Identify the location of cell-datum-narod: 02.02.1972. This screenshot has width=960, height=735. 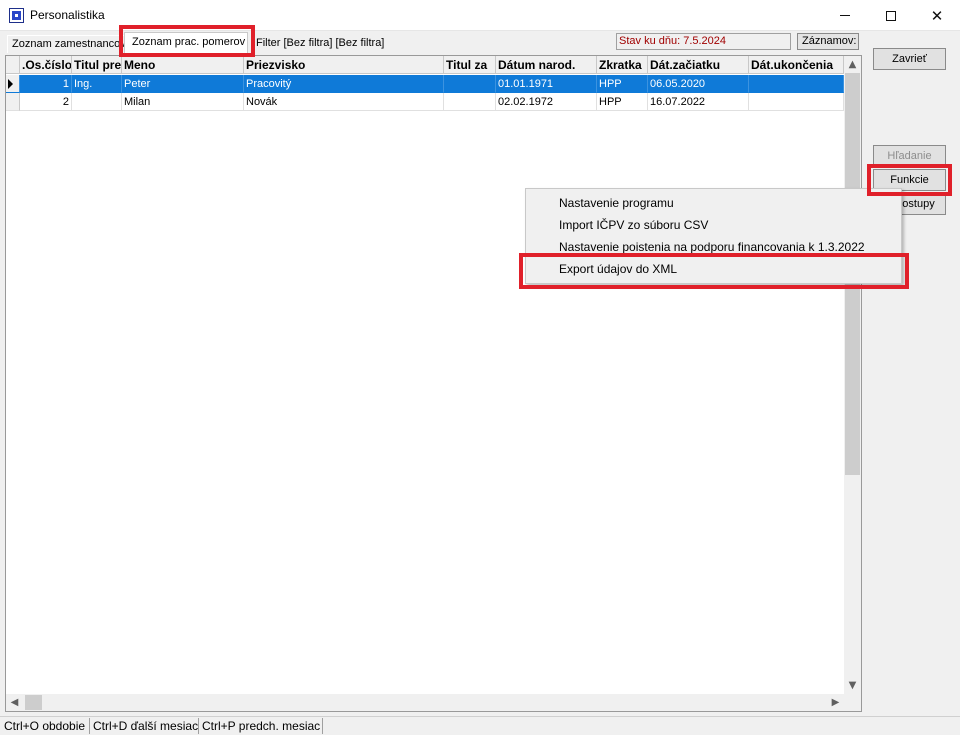
(546, 102).